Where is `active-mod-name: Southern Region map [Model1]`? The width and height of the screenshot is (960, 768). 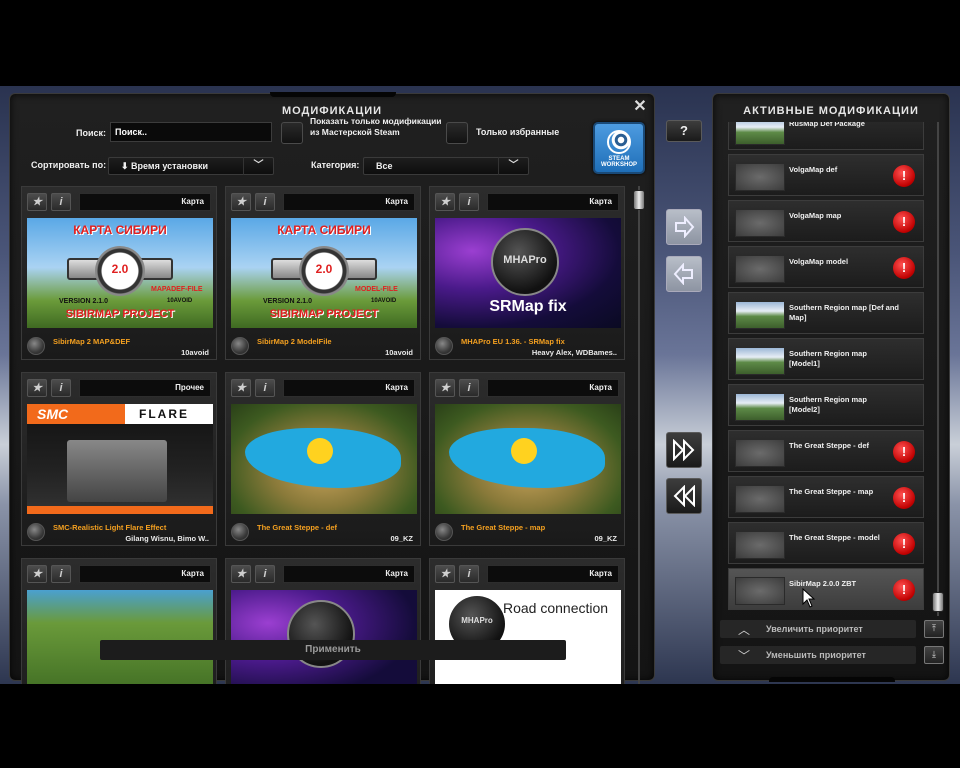 active-mod-name: Southern Region map [Model1] is located at coordinates (828, 358).